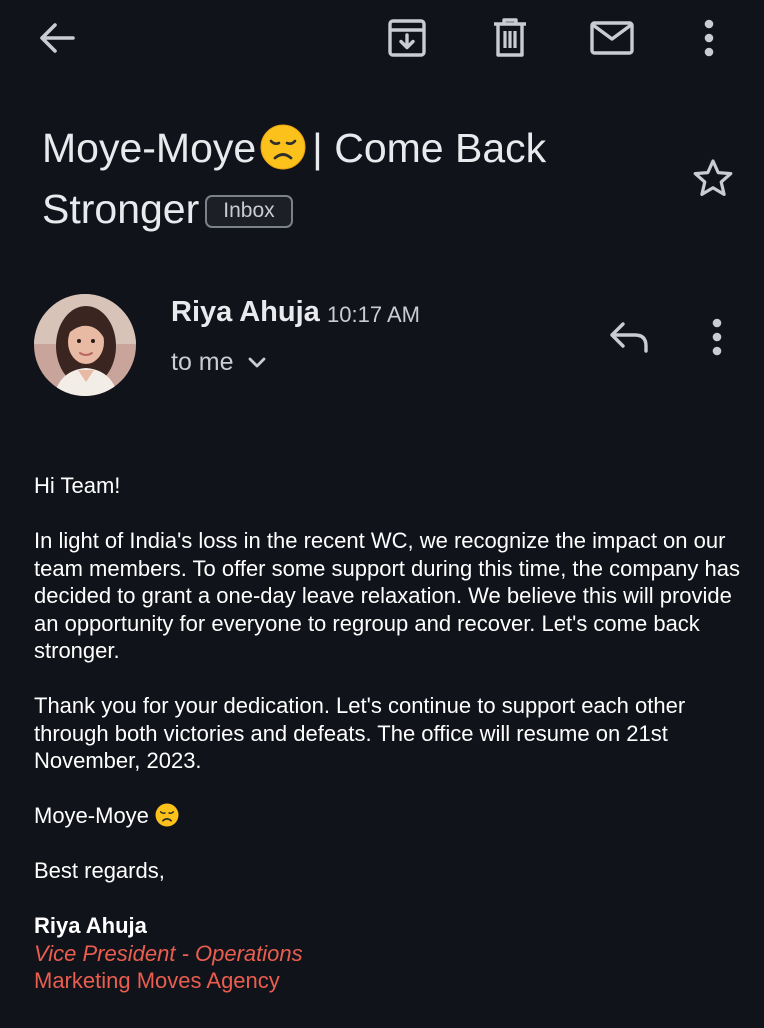  I want to click on recipient-details-toggle: to me, so click(218, 362).